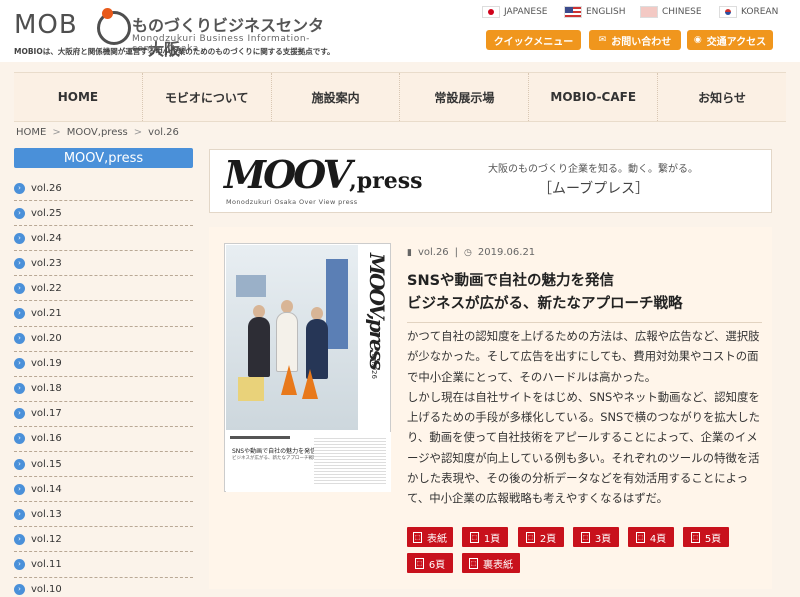 The height and width of the screenshot is (597, 800). I want to click on breadcrumb: HOME > MOOV,press > vol.26, so click(97, 132).